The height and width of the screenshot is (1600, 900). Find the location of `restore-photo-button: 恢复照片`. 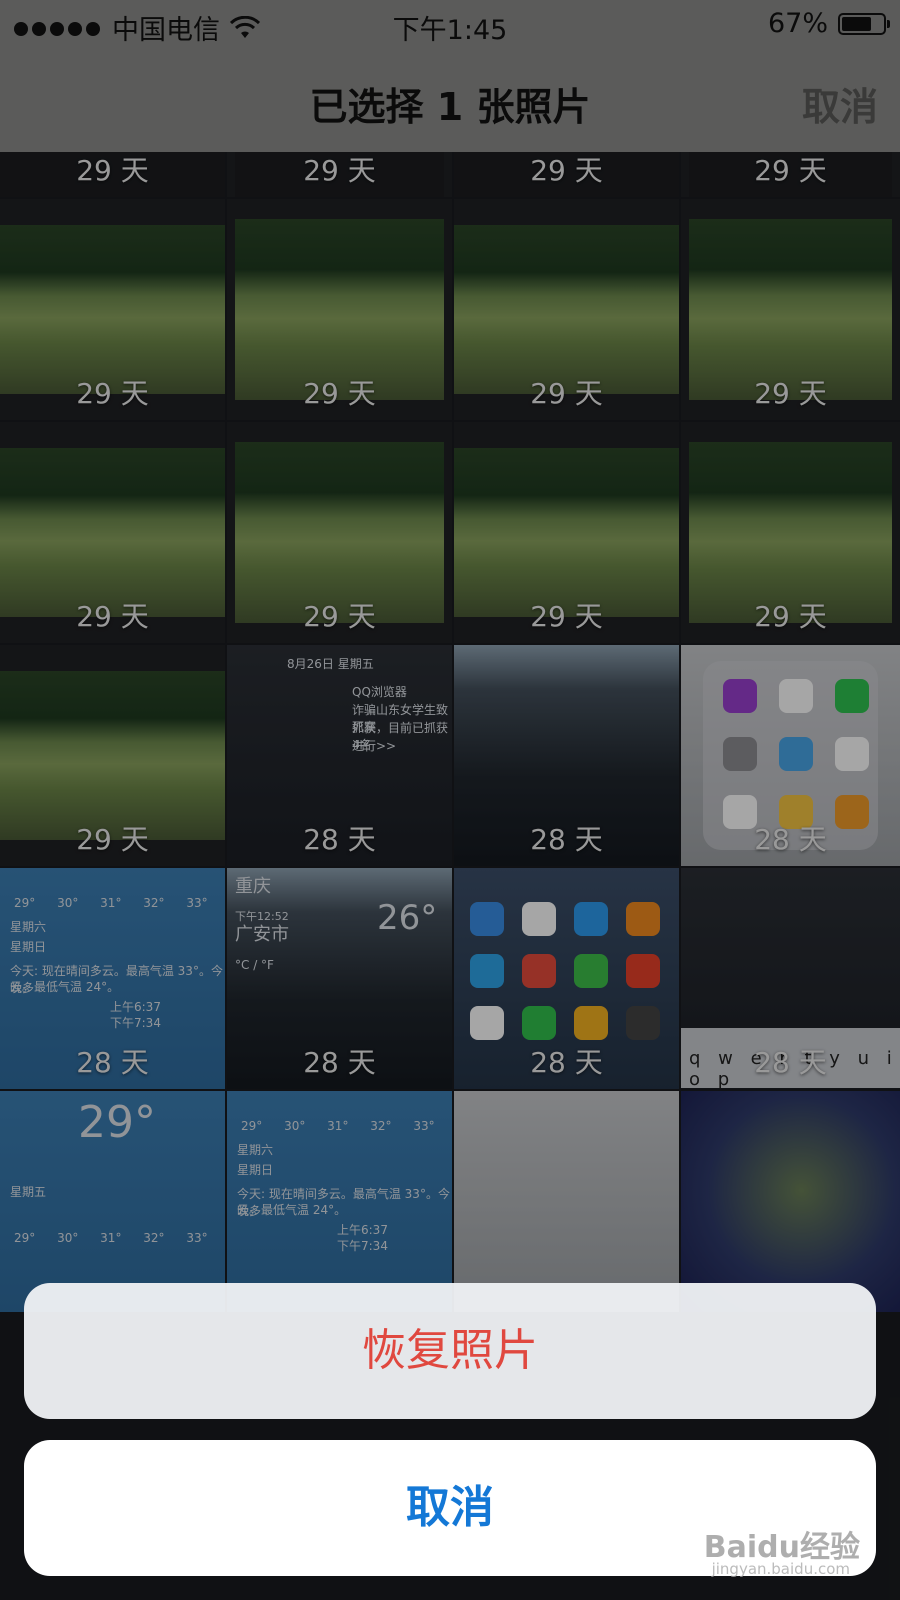

restore-photo-button: 恢复照片 is located at coordinates (450, 1351).